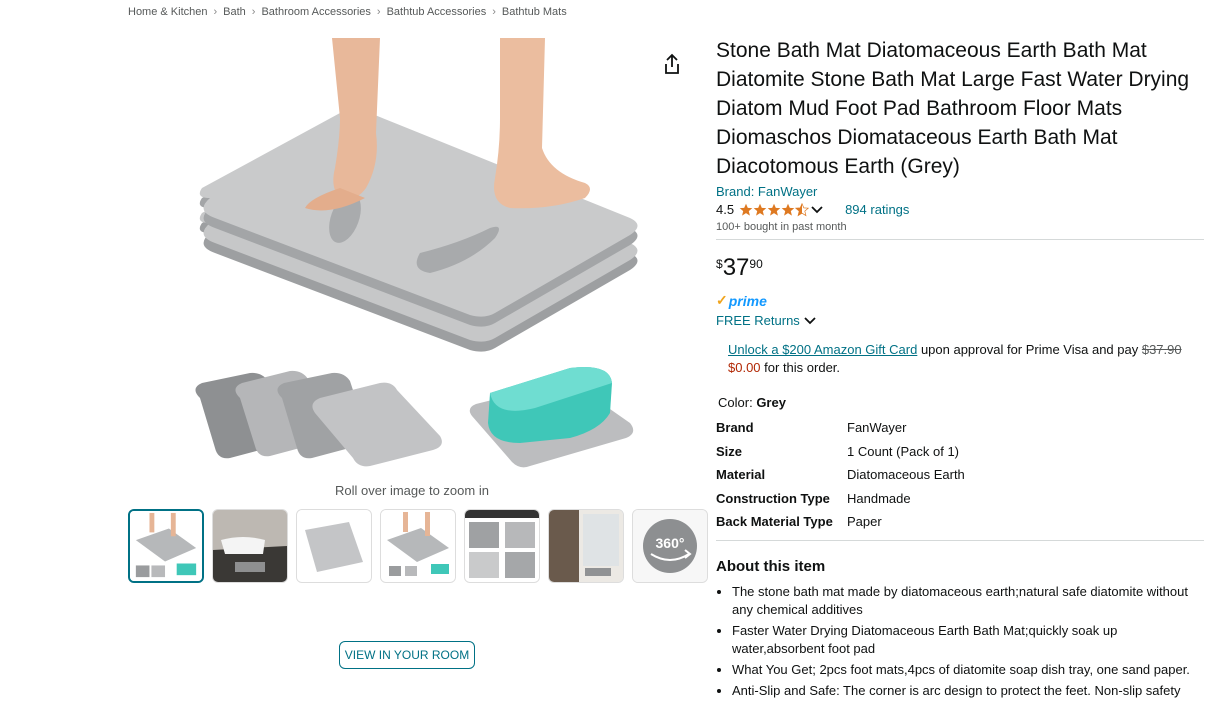  Describe the element at coordinates (1029, 349) in the screenshot. I see `offer-text-1: upon approval for Prime Visa and pay` at that location.